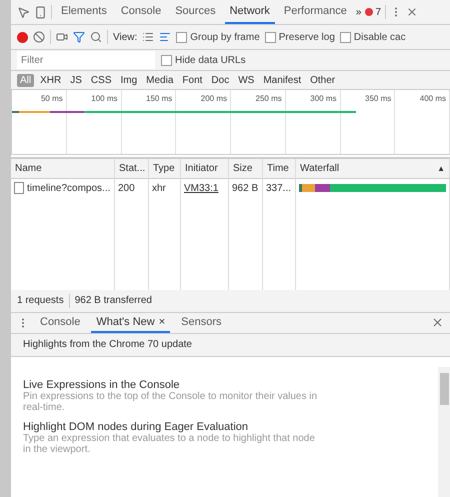 The width and height of the screenshot is (450, 497). What do you see at coordinates (218, 37) in the screenshot?
I see `option-checkbox: Group by frame` at bounding box center [218, 37].